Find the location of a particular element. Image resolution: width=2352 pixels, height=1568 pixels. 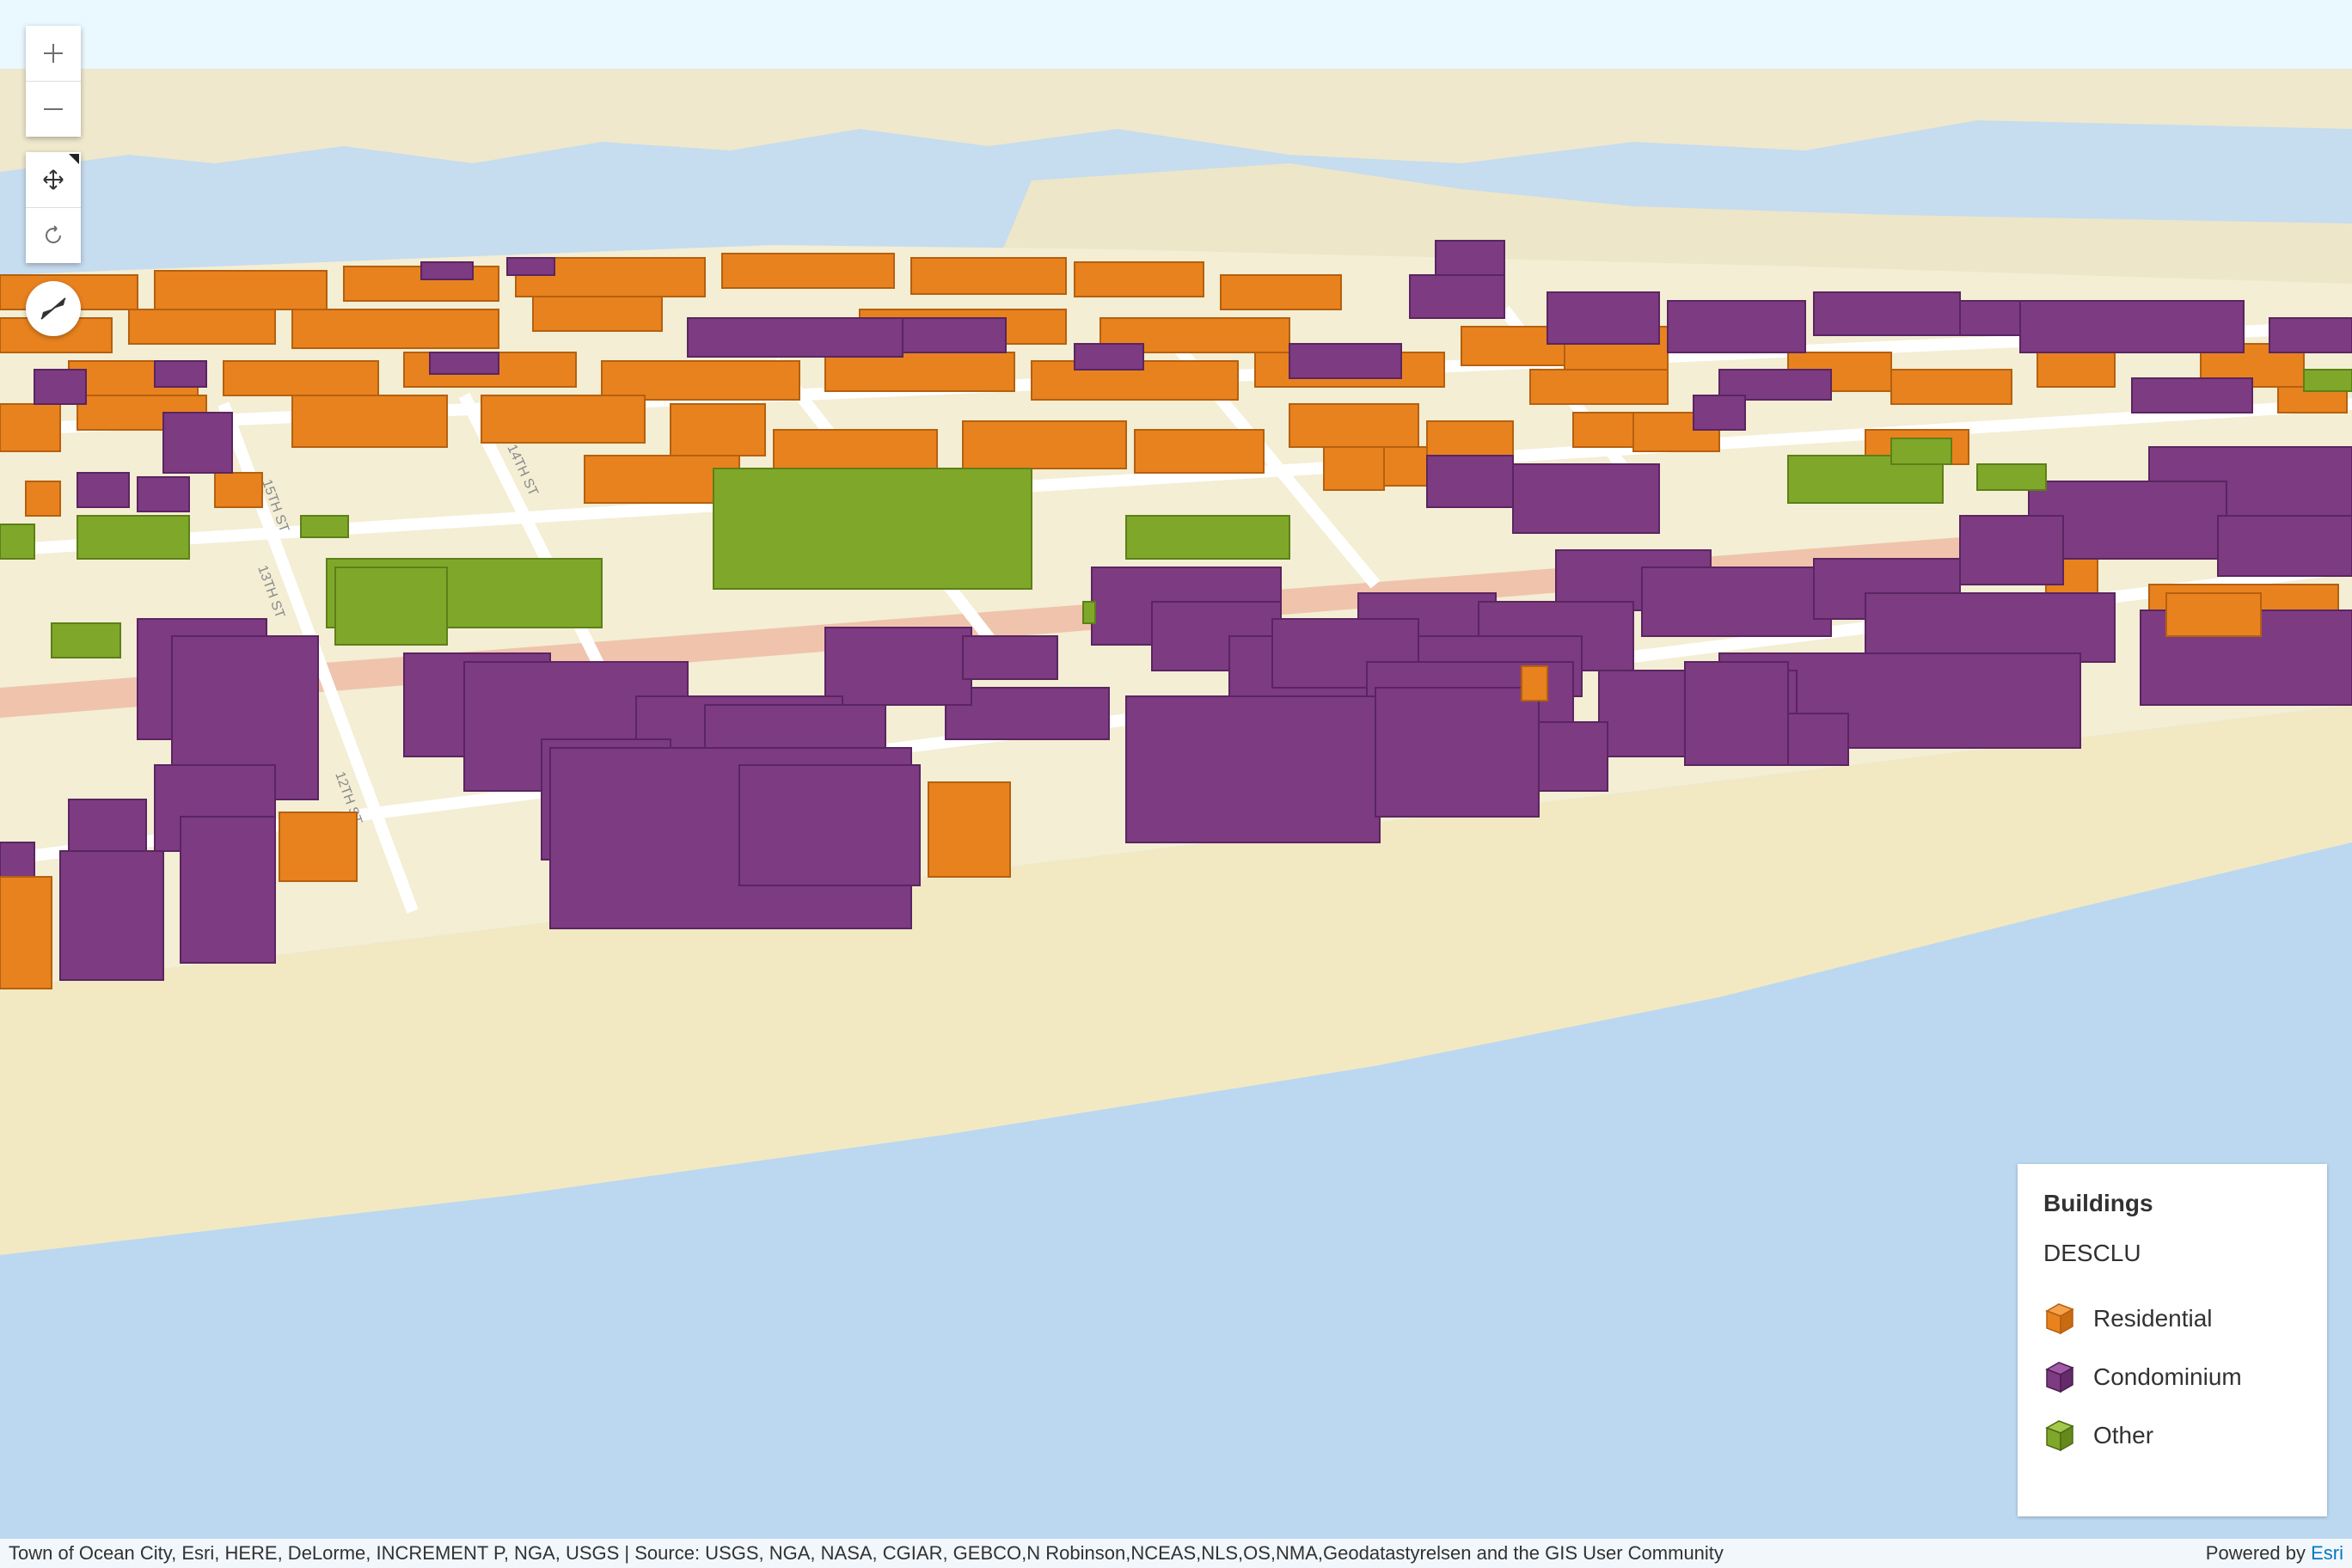

move-icon is located at coordinates (53, 179).